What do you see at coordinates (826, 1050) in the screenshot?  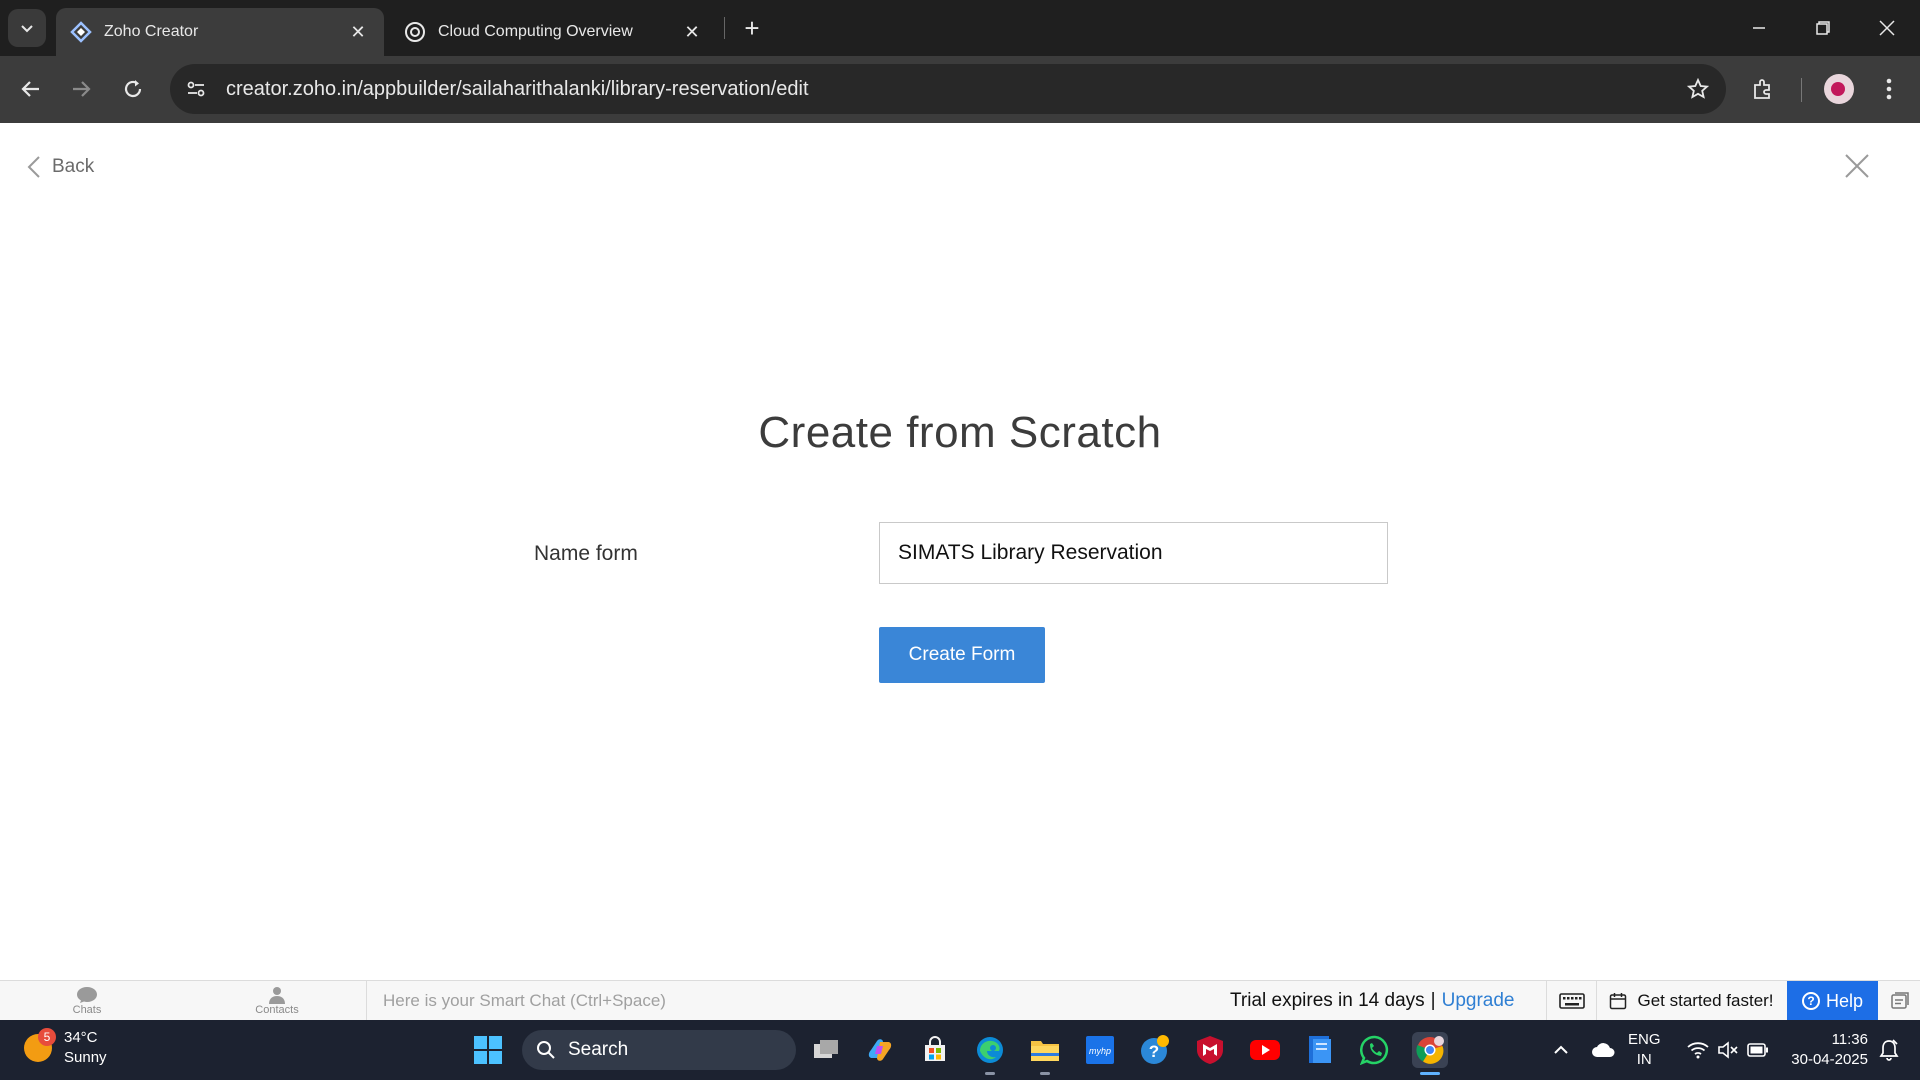 I see `task-view-icon` at bounding box center [826, 1050].